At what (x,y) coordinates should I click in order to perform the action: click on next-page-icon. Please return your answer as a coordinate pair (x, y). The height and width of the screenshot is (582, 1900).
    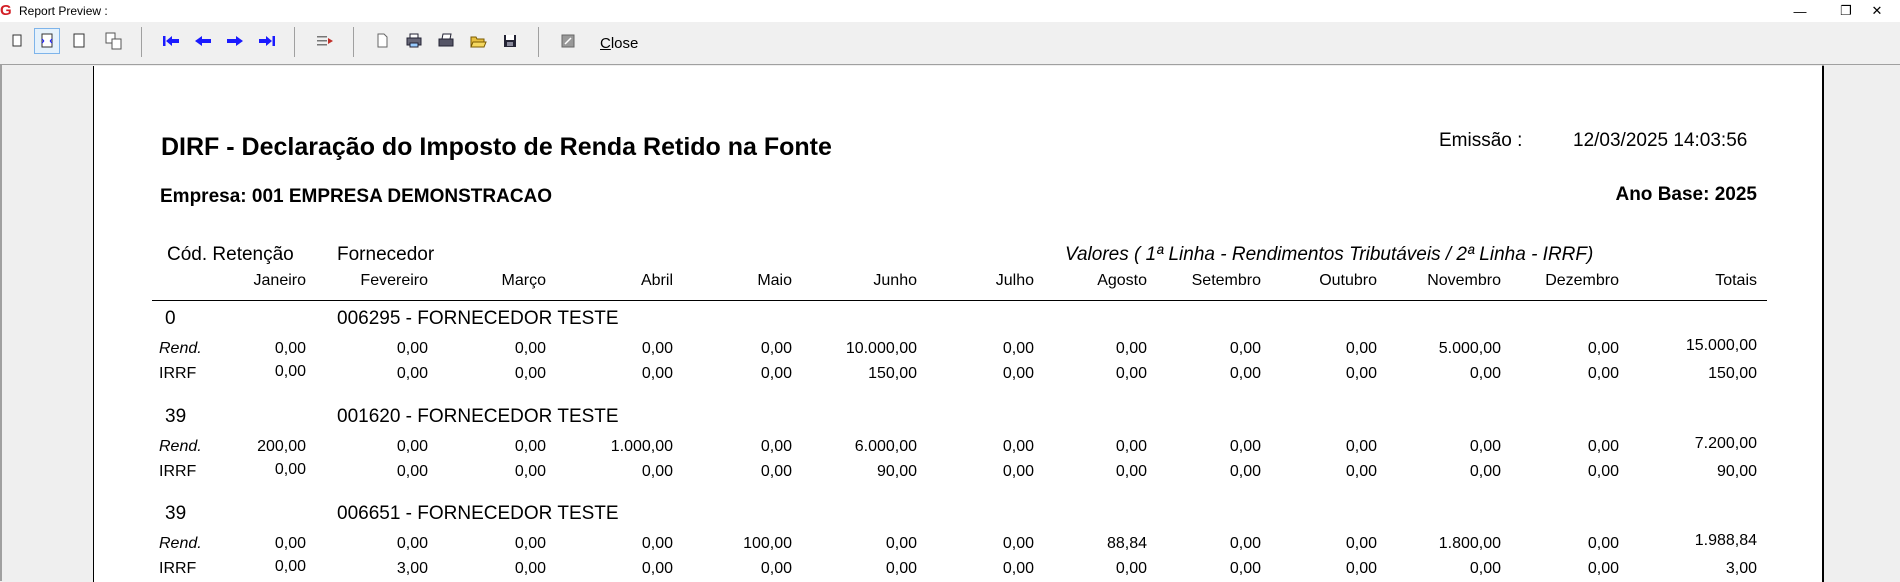
    Looking at the image, I should click on (235, 41).